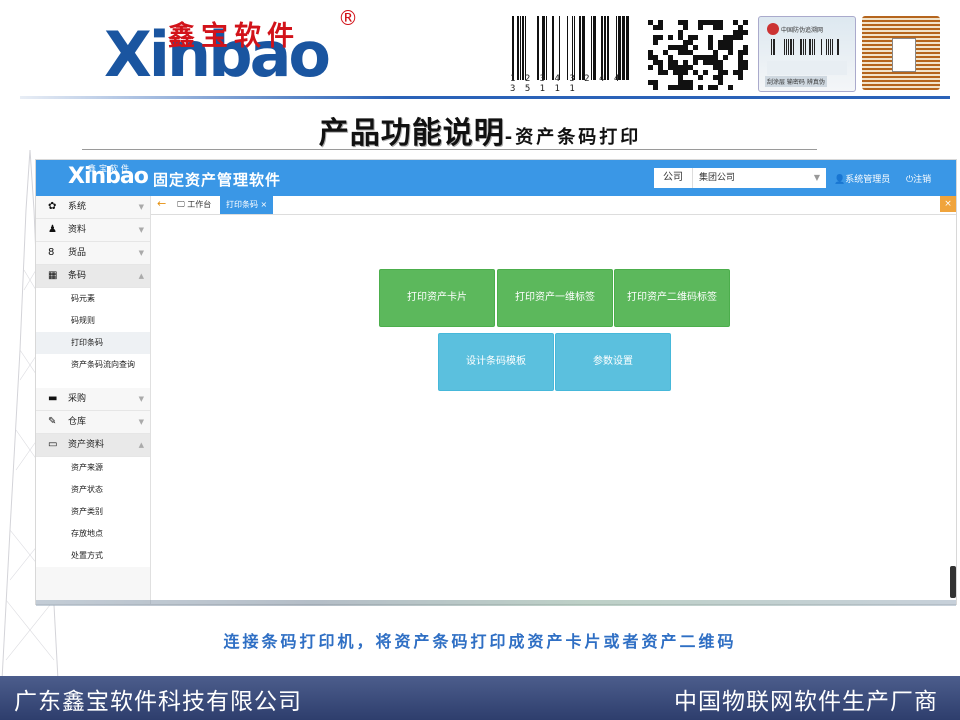 The width and height of the screenshot is (960, 720). Describe the element at coordinates (77, 253) in the screenshot. I see `sidebar-item-label: 货品` at that location.